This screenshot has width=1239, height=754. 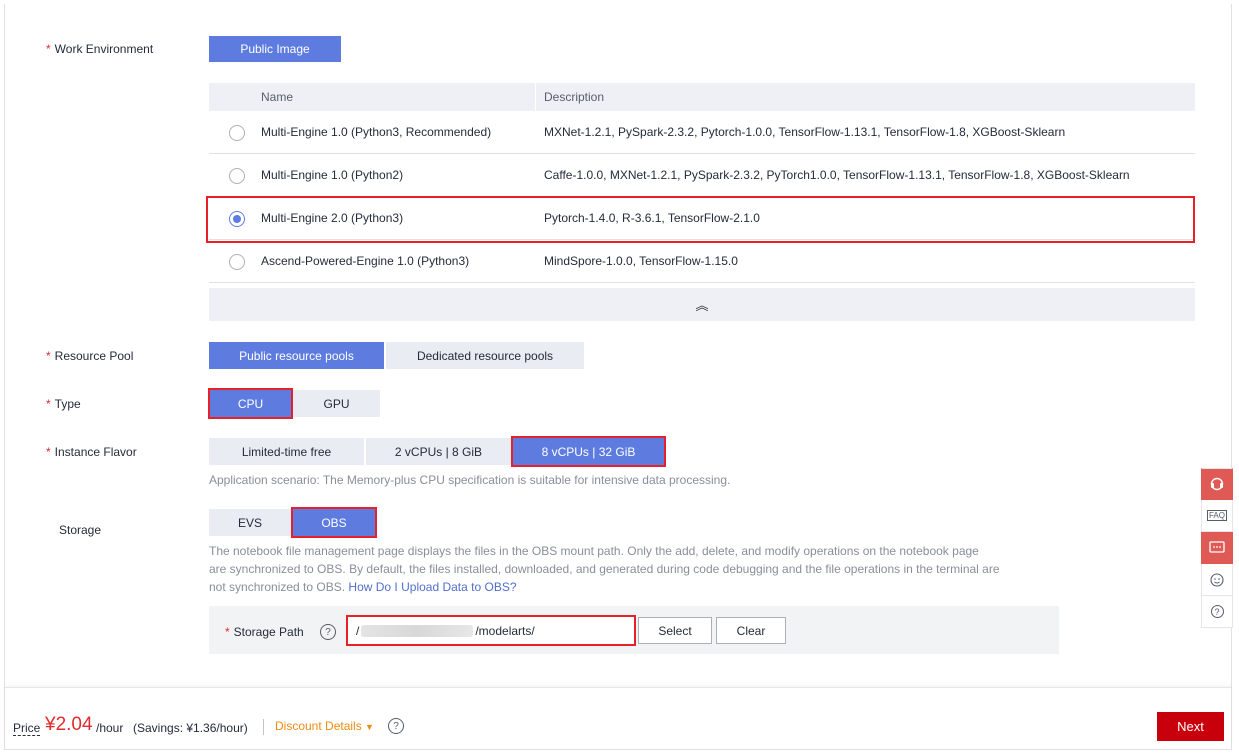 What do you see at coordinates (675, 630) in the screenshot?
I see `select-button: Select` at bounding box center [675, 630].